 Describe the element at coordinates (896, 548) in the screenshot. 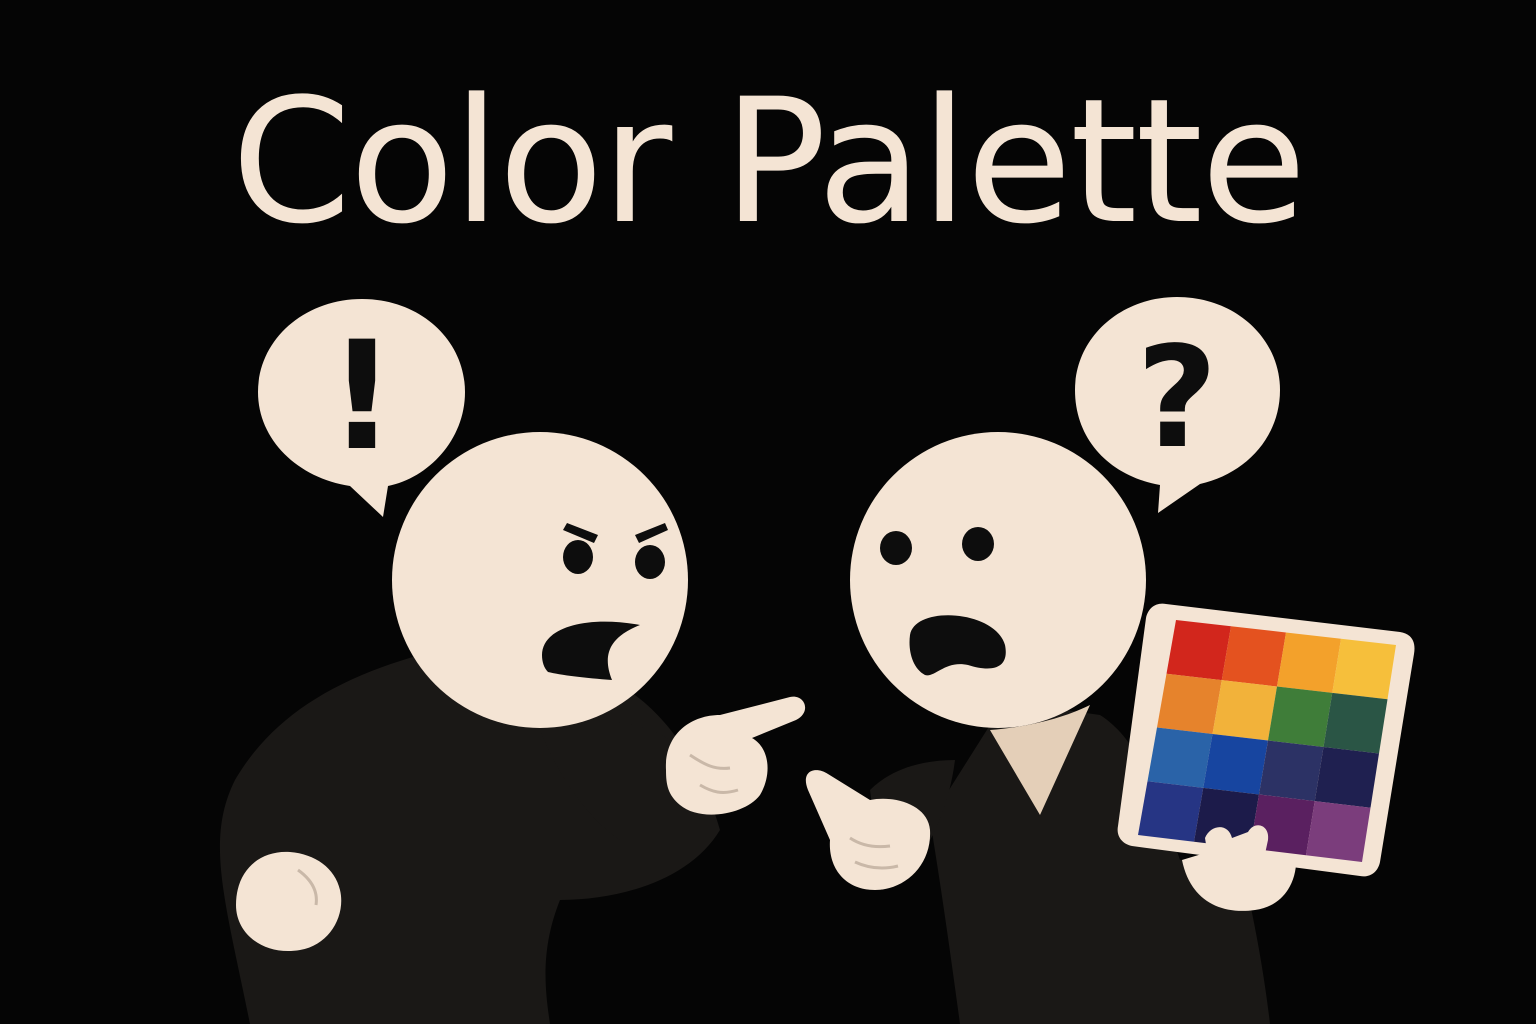

I see `confused-person-left-eye` at that location.